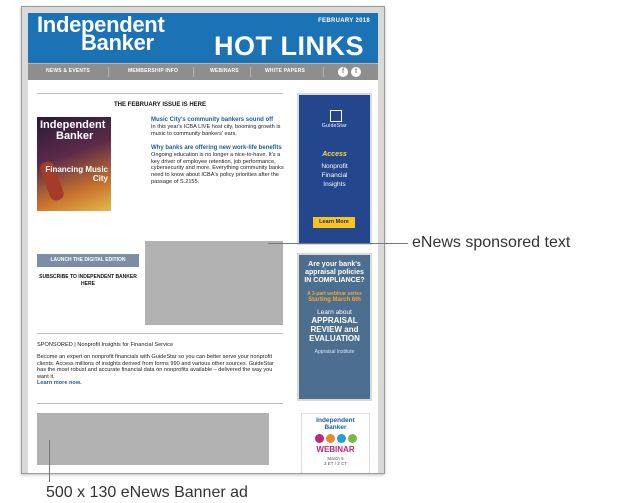 The image size is (629, 503). I want to click on webinar-time-text: 3 ET / 2 CT, so click(335, 463).